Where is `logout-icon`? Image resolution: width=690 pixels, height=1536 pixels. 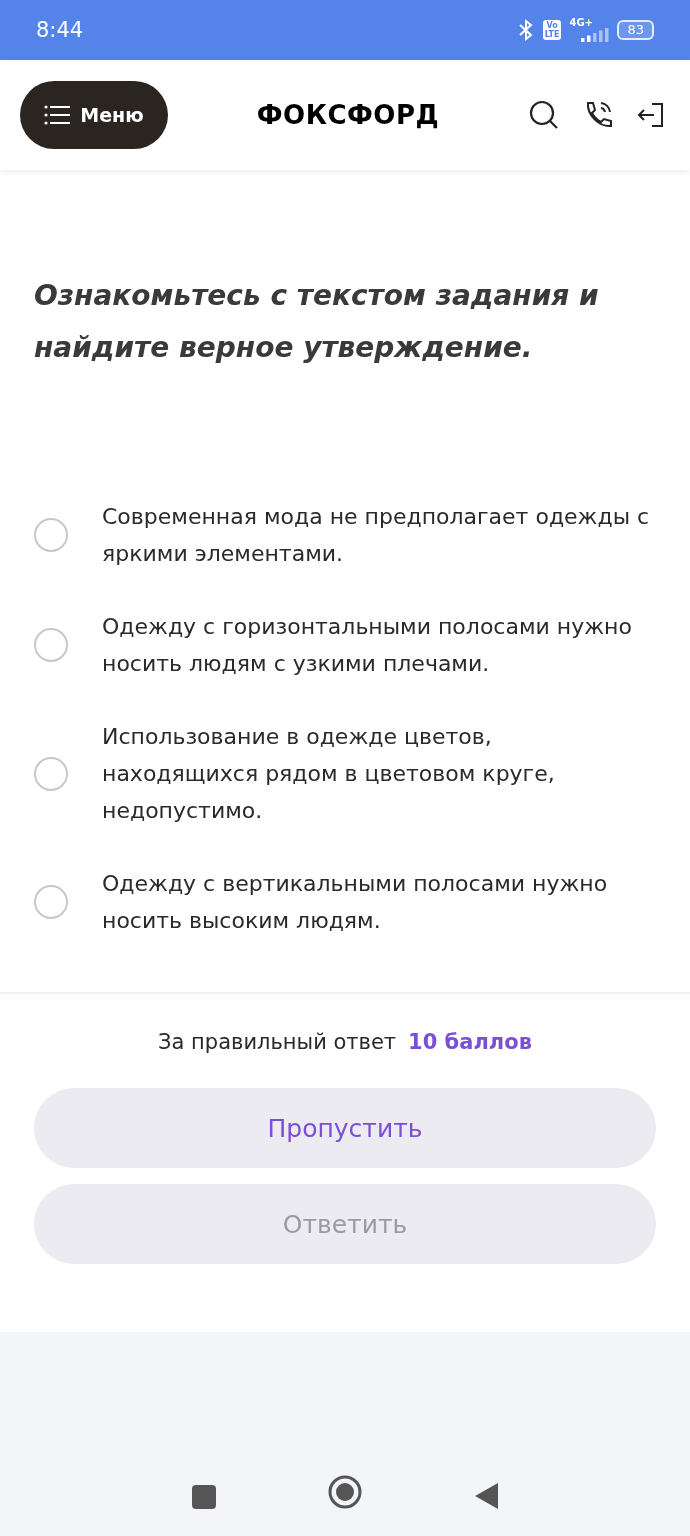 logout-icon is located at coordinates (651, 115).